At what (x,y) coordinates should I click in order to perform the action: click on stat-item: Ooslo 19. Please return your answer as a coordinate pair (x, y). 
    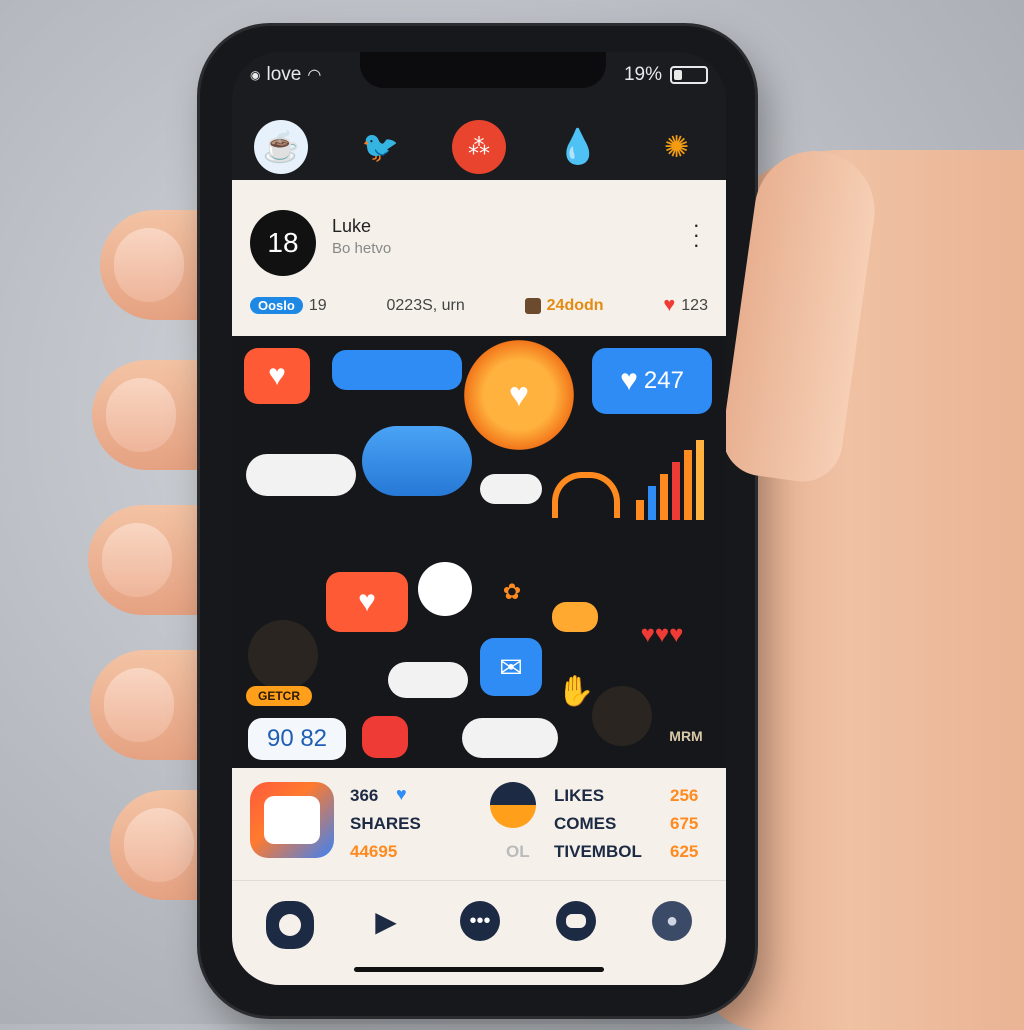
    Looking at the image, I should click on (288, 306).